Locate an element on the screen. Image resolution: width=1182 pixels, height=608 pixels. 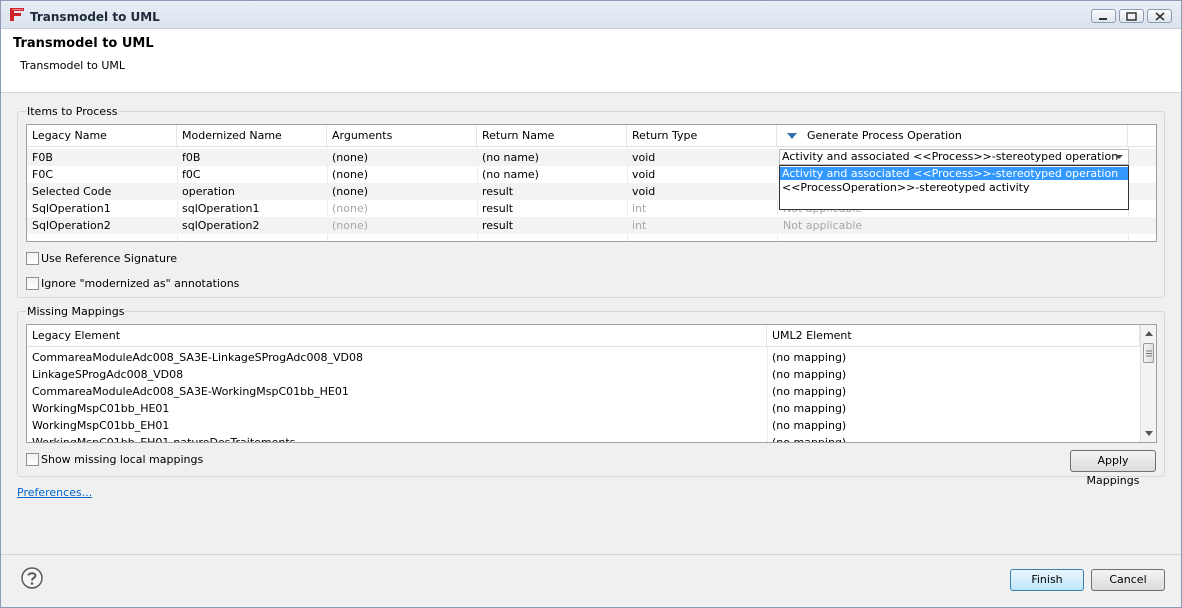
footer-divider is located at coordinates (591, 554).